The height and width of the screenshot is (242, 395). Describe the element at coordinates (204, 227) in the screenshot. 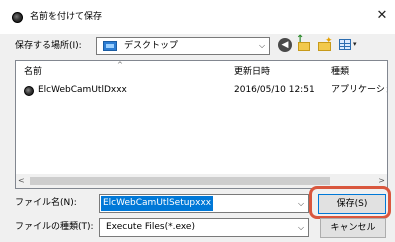

I see `file-type-dropdown: Execute Files(*.exe) ⌵` at that location.